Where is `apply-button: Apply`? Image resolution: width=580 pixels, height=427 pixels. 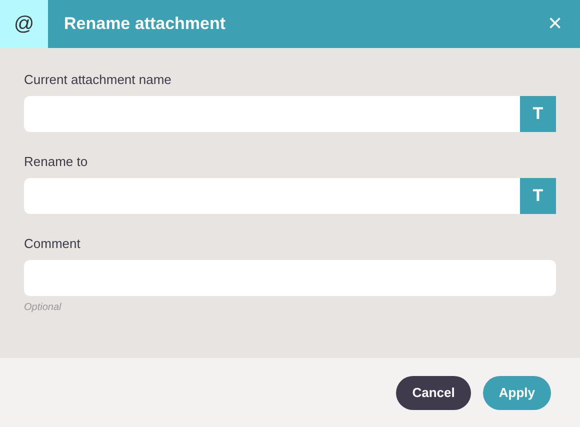
apply-button: Apply is located at coordinates (516, 393).